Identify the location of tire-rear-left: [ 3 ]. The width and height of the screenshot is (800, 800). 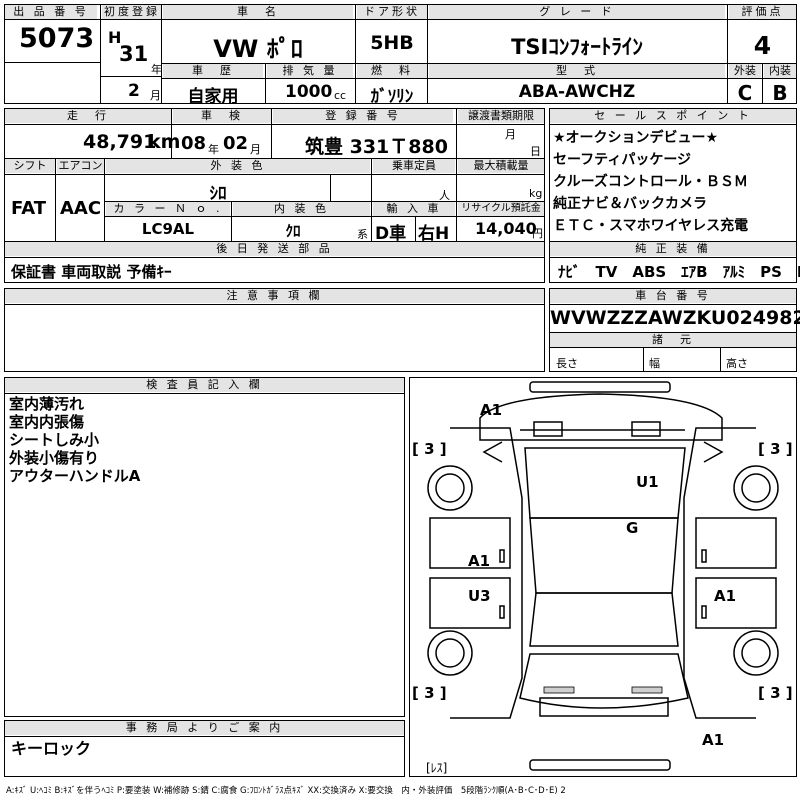
(429, 693).